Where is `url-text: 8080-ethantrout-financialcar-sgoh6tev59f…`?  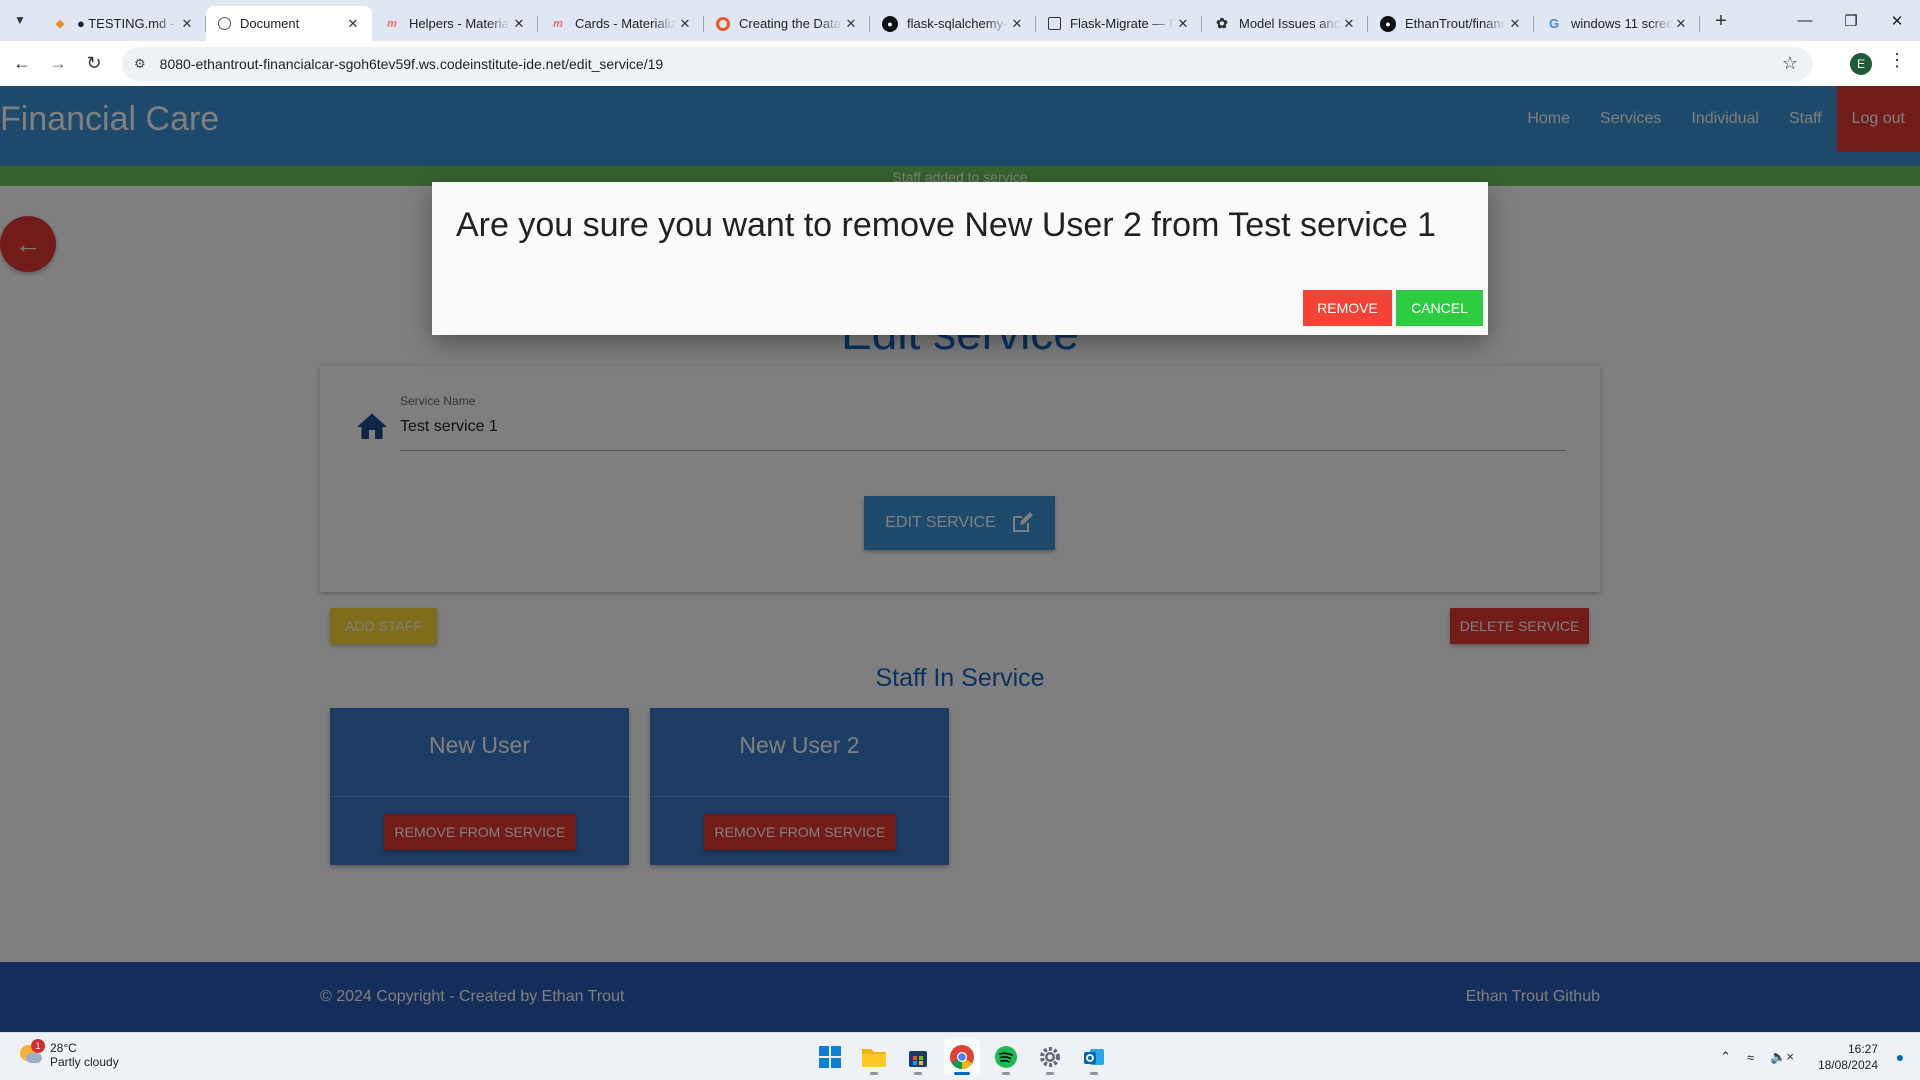
url-text: 8080-ethantrout-financialcar-sgoh6tev59f… is located at coordinates (412, 64).